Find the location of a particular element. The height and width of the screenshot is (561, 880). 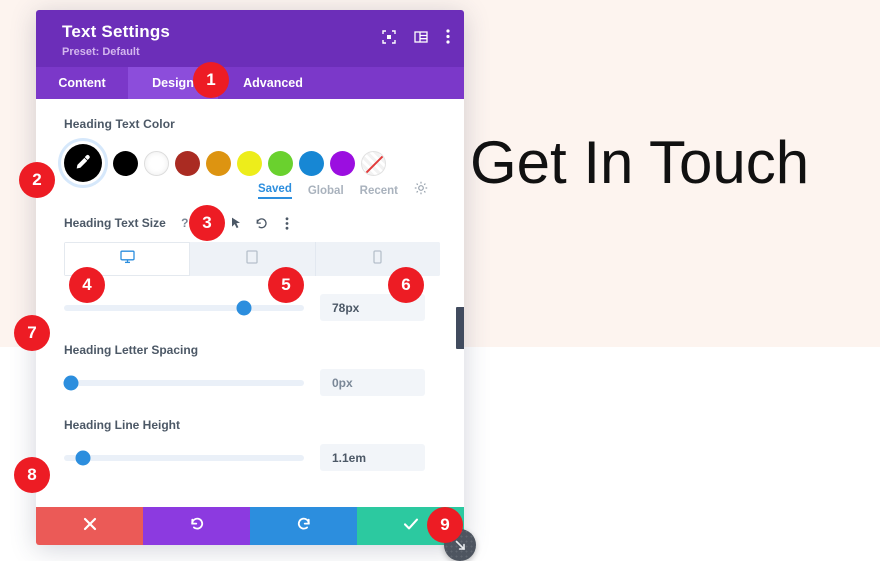

swatch-amber is located at coordinates (218, 163).